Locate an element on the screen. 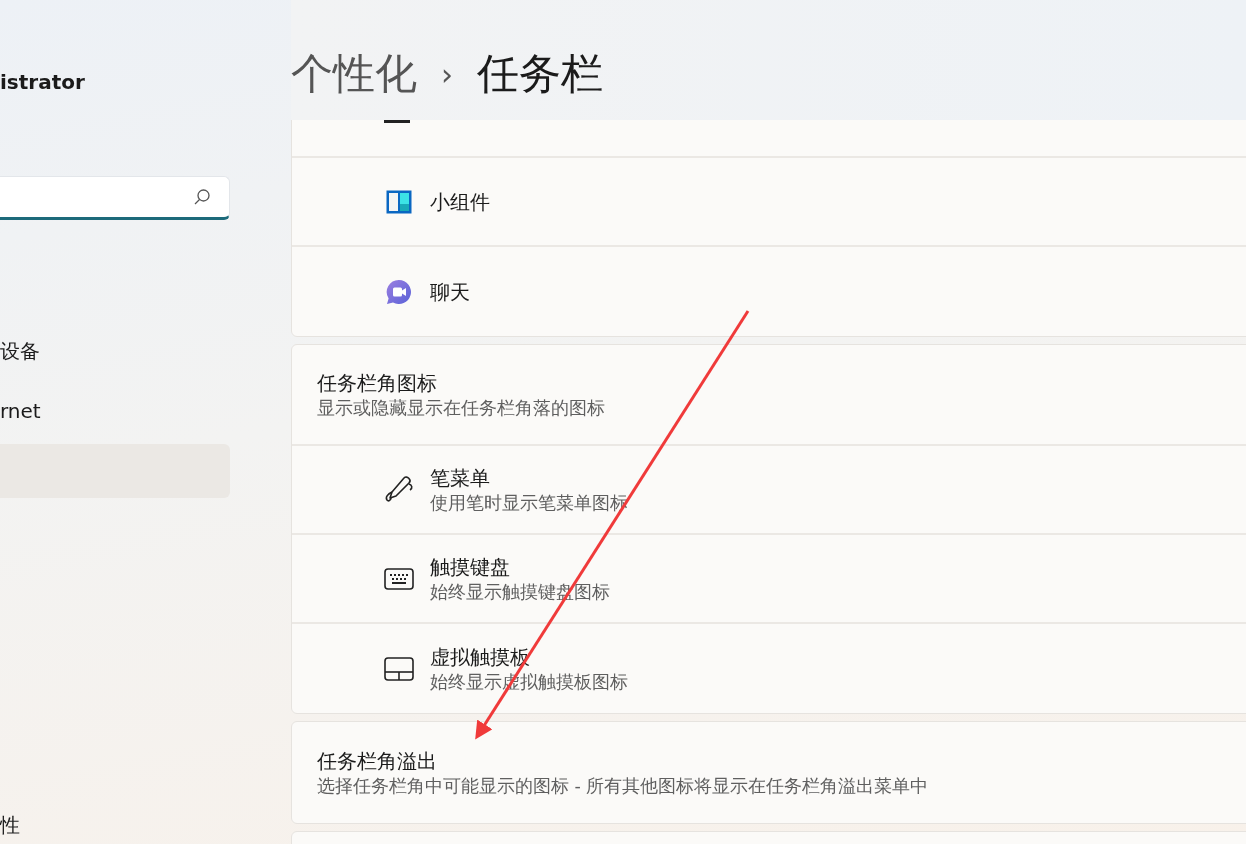 This screenshot has width=1246, height=844. setting-title: 小组件 is located at coordinates (460, 201).